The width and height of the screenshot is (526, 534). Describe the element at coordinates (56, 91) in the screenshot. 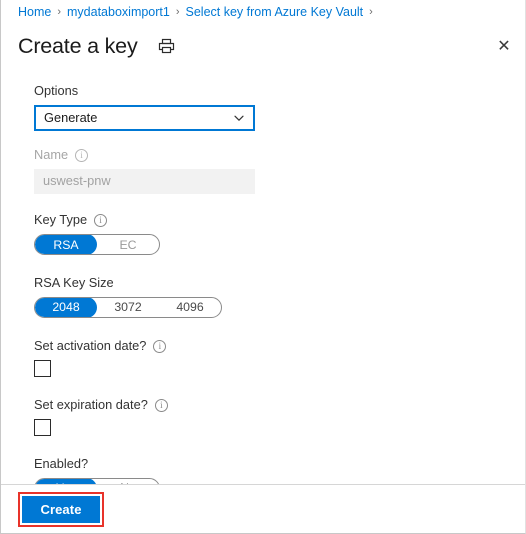

I see `options-label-text: Options` at that location.